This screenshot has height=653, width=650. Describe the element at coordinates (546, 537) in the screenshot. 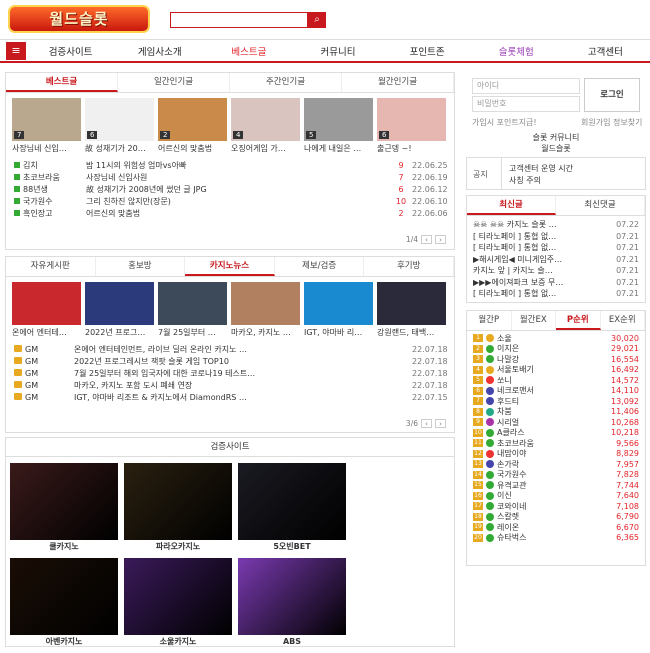

I see `rank-name: 슈타벅스` at that location.